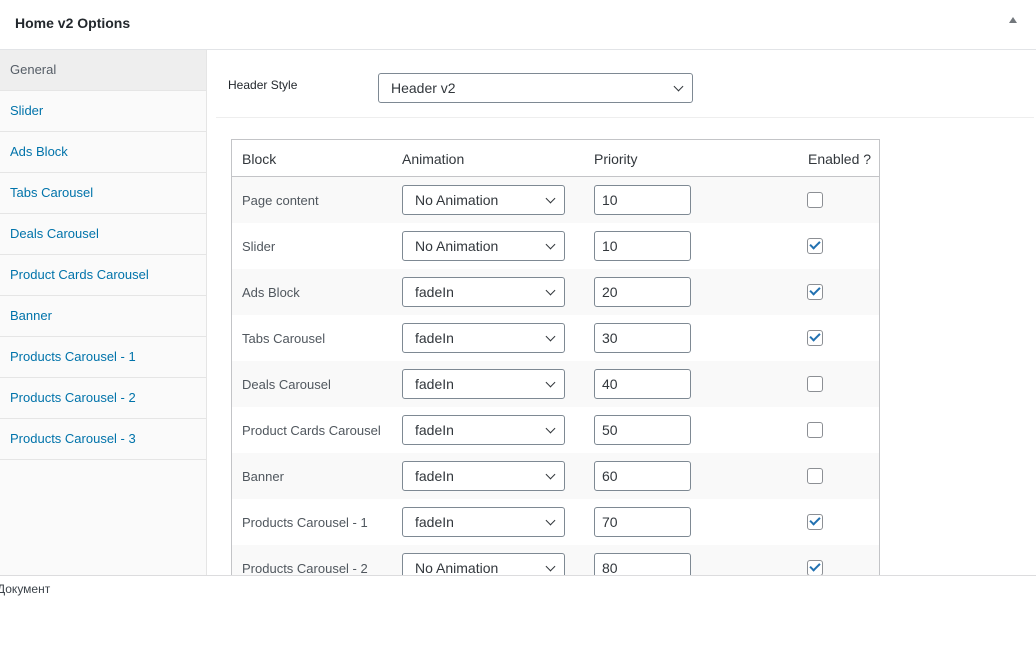 The width and height of the screenshot is (1036, 668). Describe the element at coordinates (423, 88) in the screenshot. I see `header-style-value: Header v2` at that location.